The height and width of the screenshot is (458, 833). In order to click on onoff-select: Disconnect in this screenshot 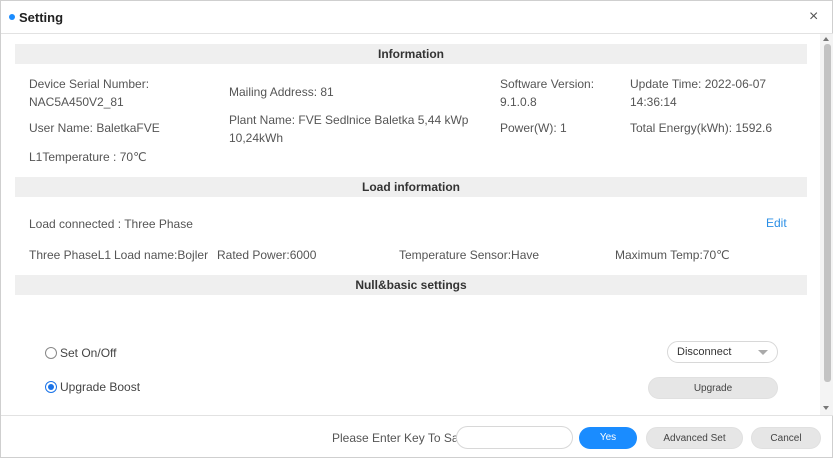, I will do `click(722, 352)`.